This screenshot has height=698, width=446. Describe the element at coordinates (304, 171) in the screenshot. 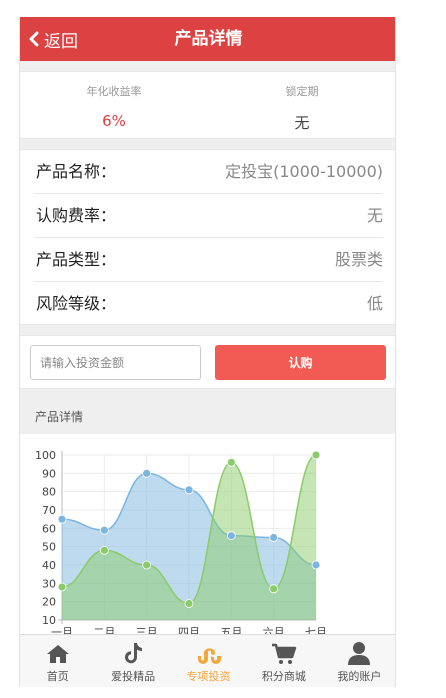

I see `info-value: 定投宝(1000-10000)` at that location.